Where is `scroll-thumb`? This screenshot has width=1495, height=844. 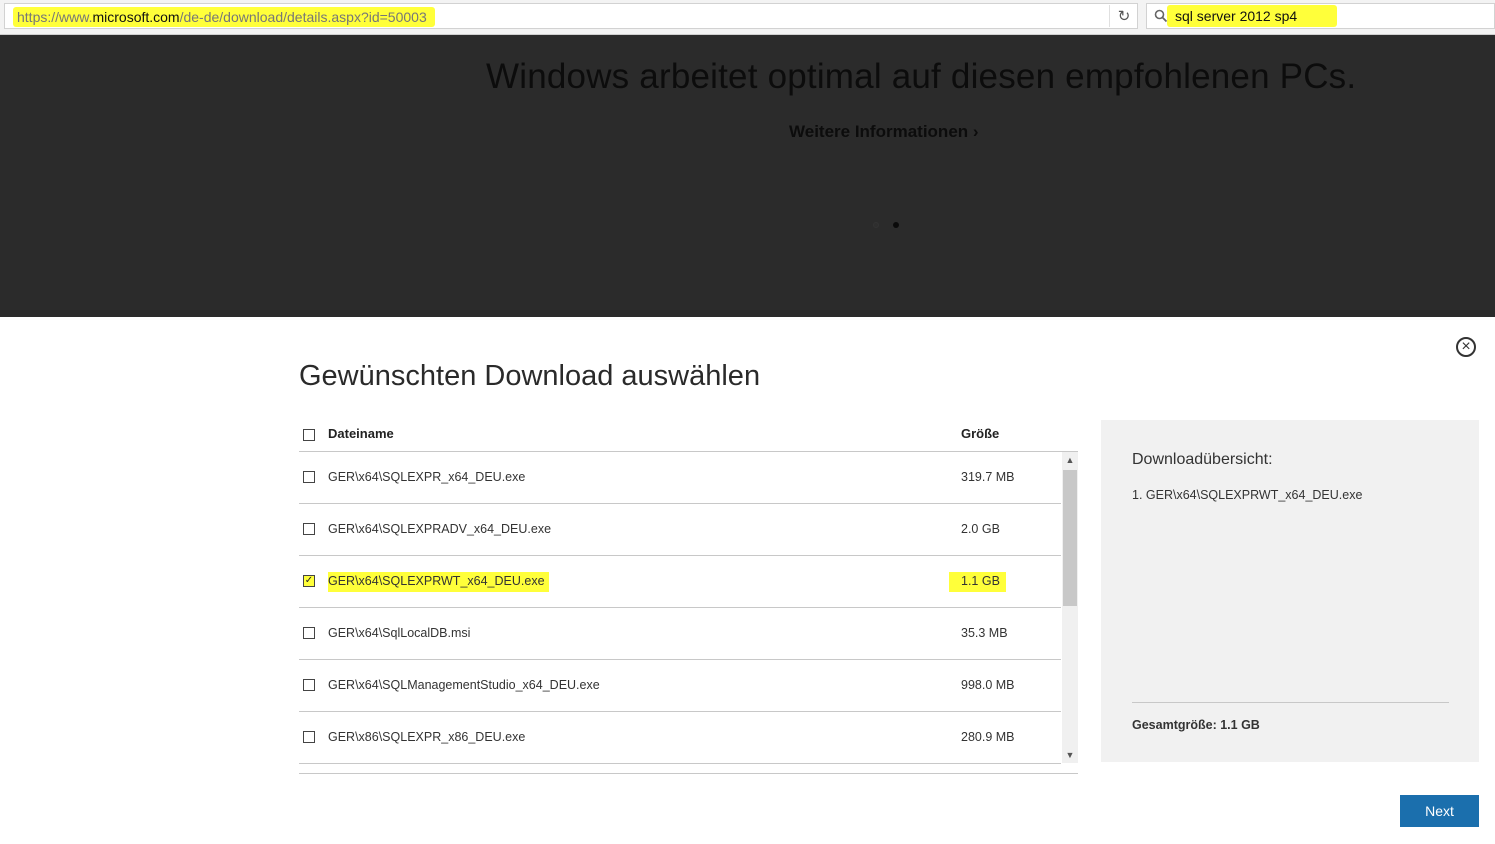
scroll-thumb is located at coordinates (1070, 538).